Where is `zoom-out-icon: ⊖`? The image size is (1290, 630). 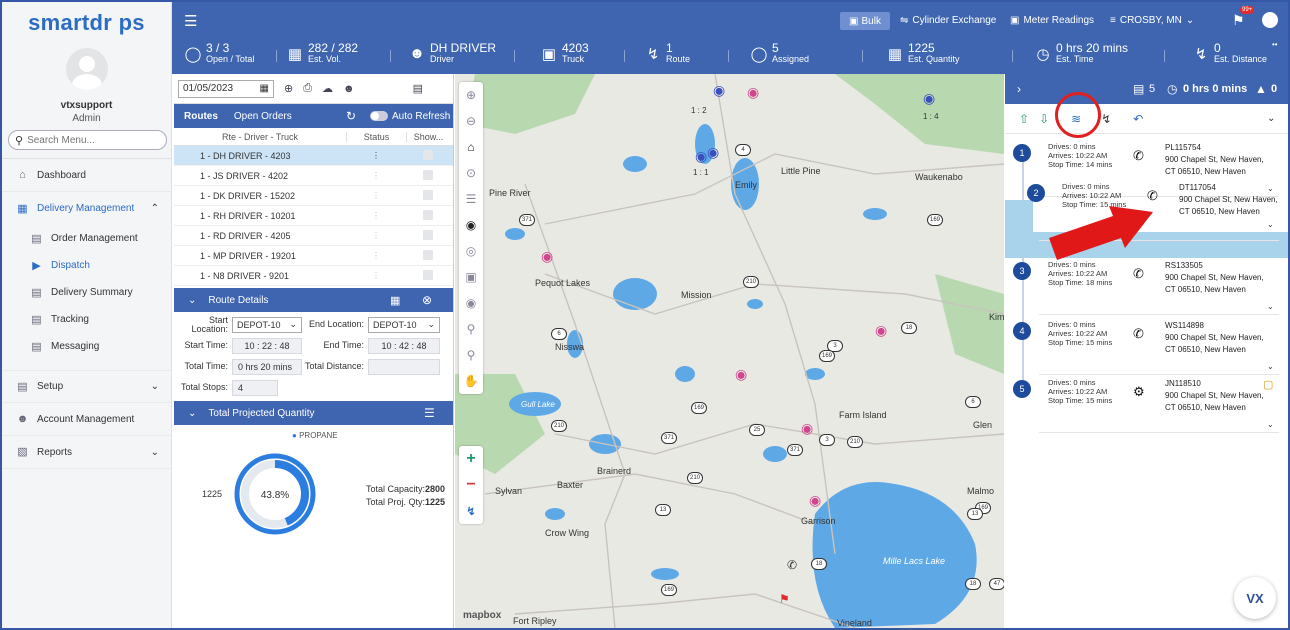 zoom-out-icon: ⊖ is located at coordinates (471, 121).